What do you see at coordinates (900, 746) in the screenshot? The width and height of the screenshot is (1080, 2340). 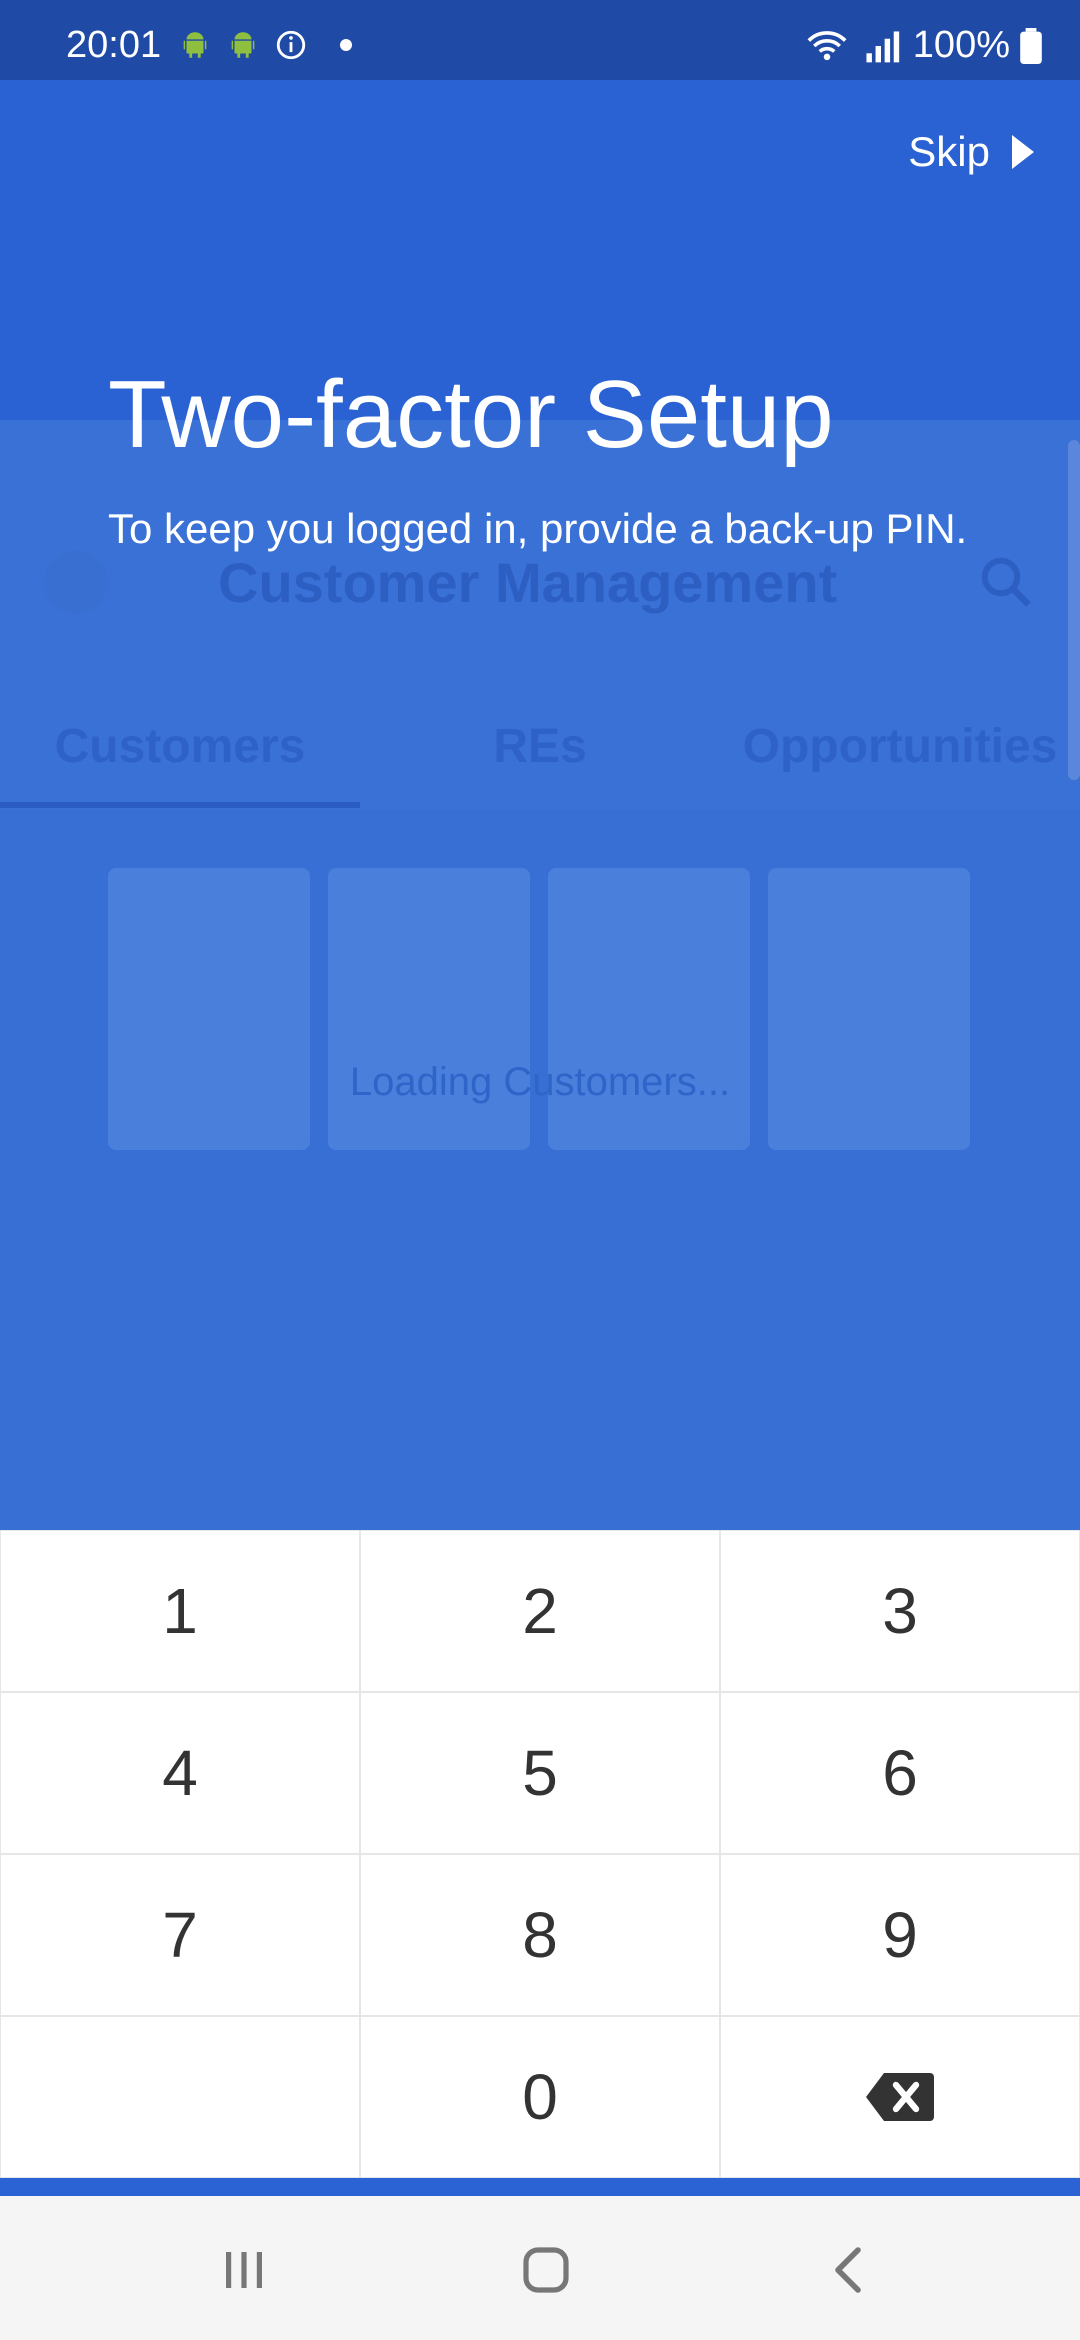 I see `tab-opportunities: Opportunities` at bounding box center [900, 746].